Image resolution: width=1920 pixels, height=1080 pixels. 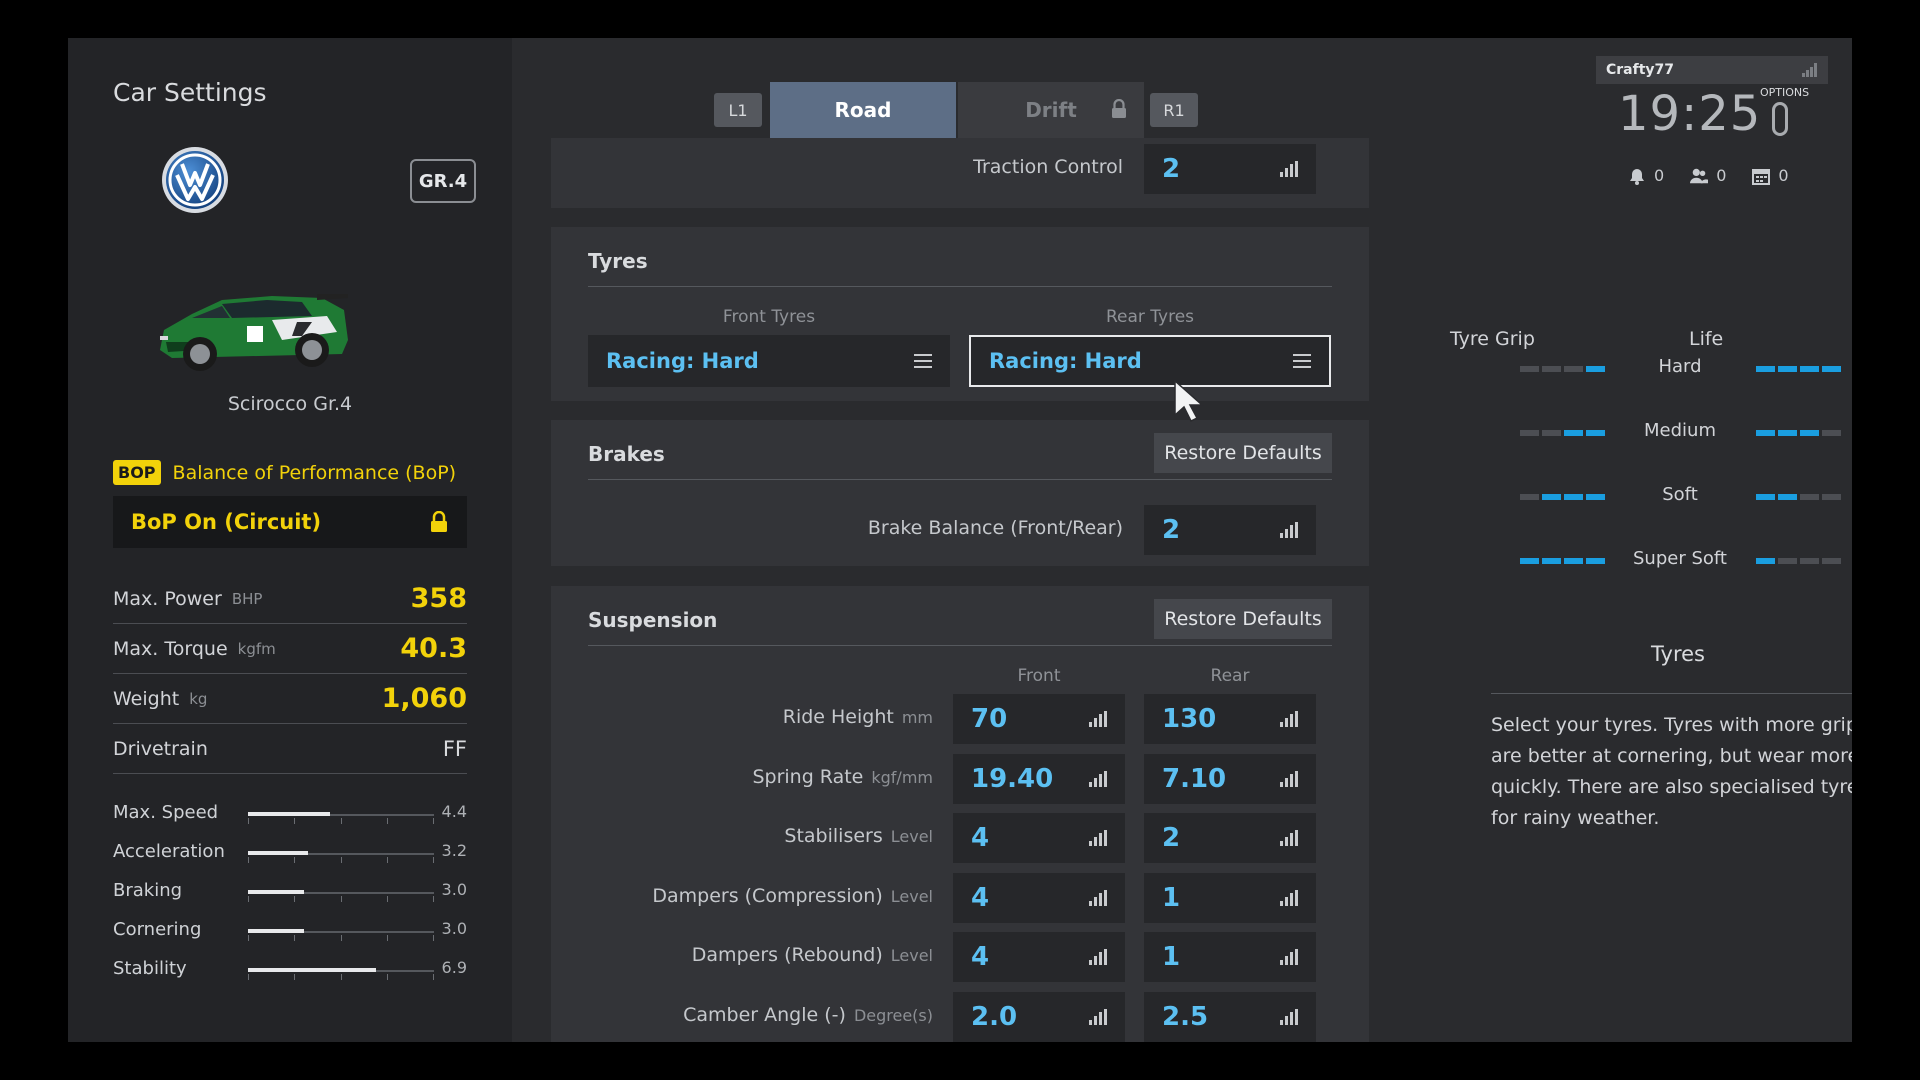 What do you see at coordinates (1039, 719) in the screenshot?
I see `front-value-box: 70` at bounding box center [1039, 719].